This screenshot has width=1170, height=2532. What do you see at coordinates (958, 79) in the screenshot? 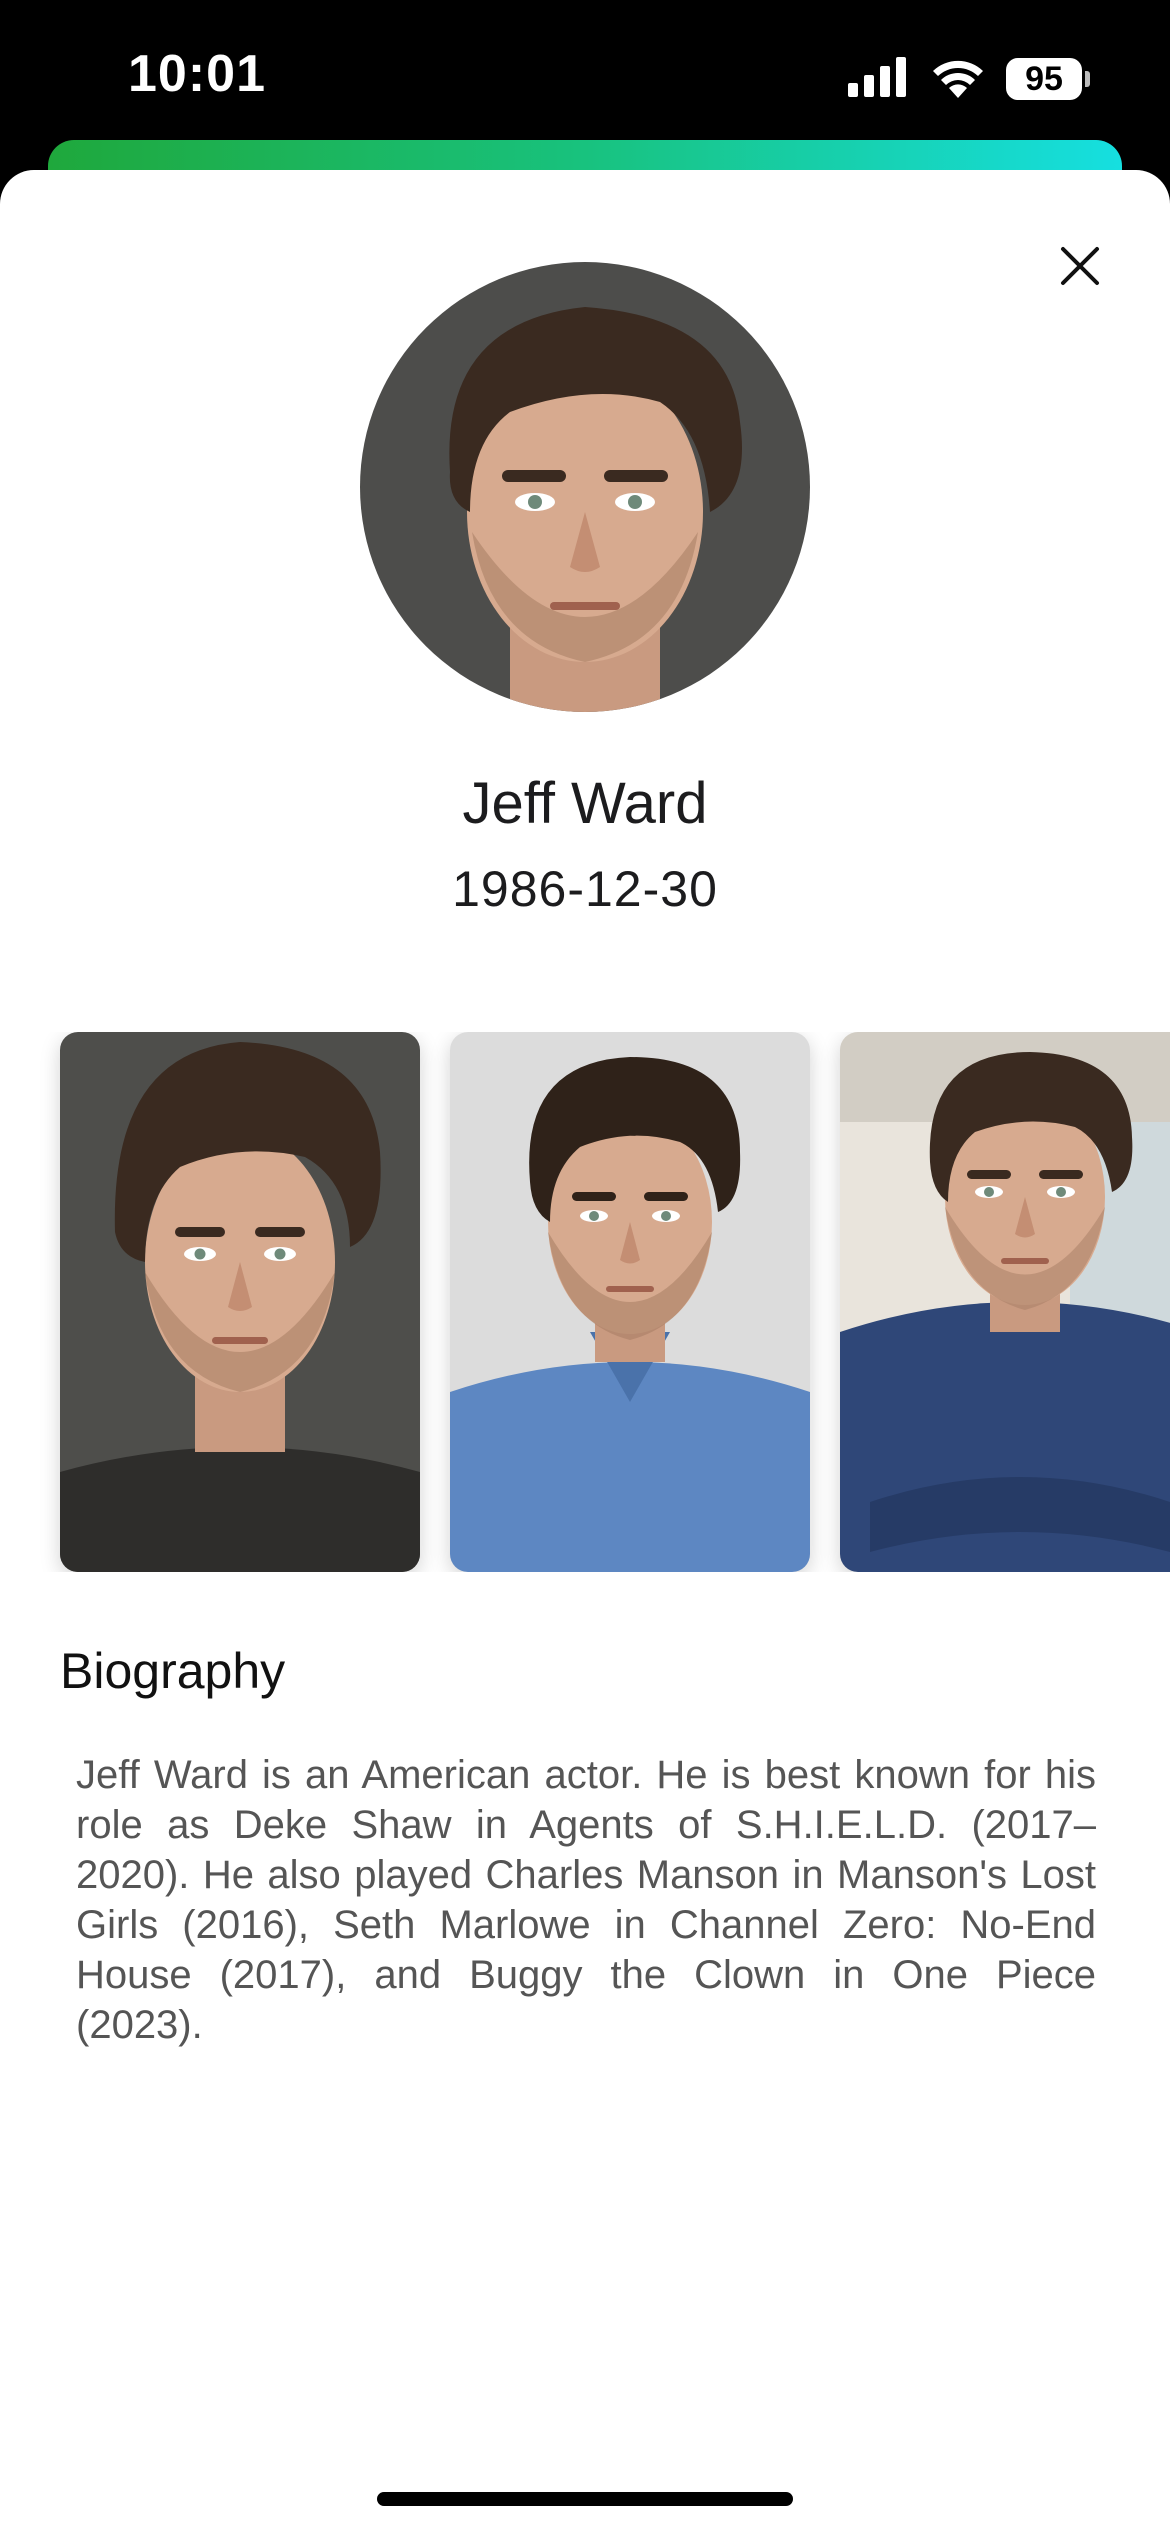
I see `wifi-icon` at bounding box center [958, 79].